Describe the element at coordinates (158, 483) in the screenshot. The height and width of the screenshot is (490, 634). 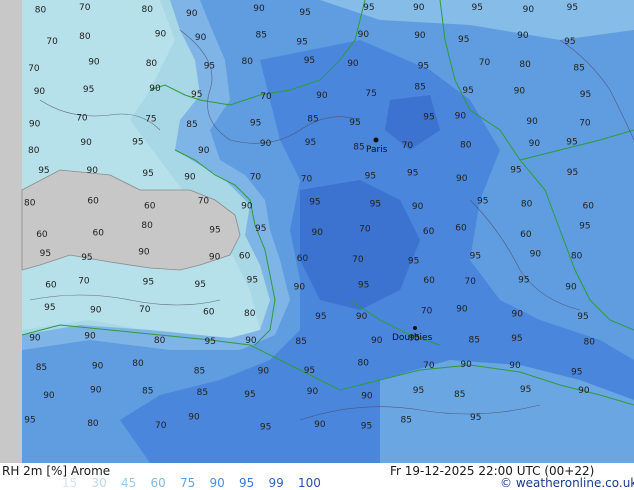
I see `legend-value: 60` at that location.